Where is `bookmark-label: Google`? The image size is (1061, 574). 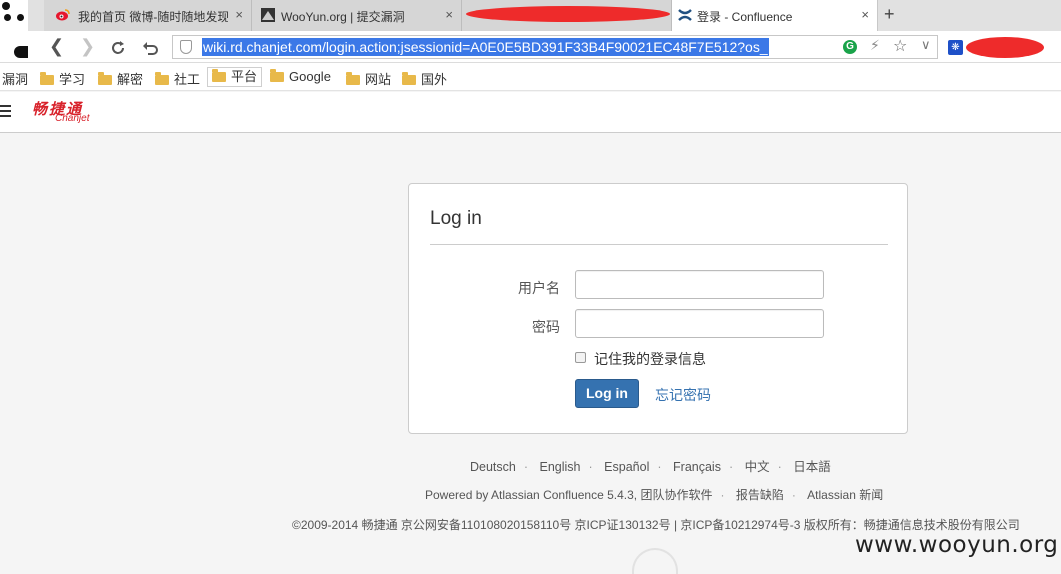
bookmark-label: Google is located at coordinates (310, 76).